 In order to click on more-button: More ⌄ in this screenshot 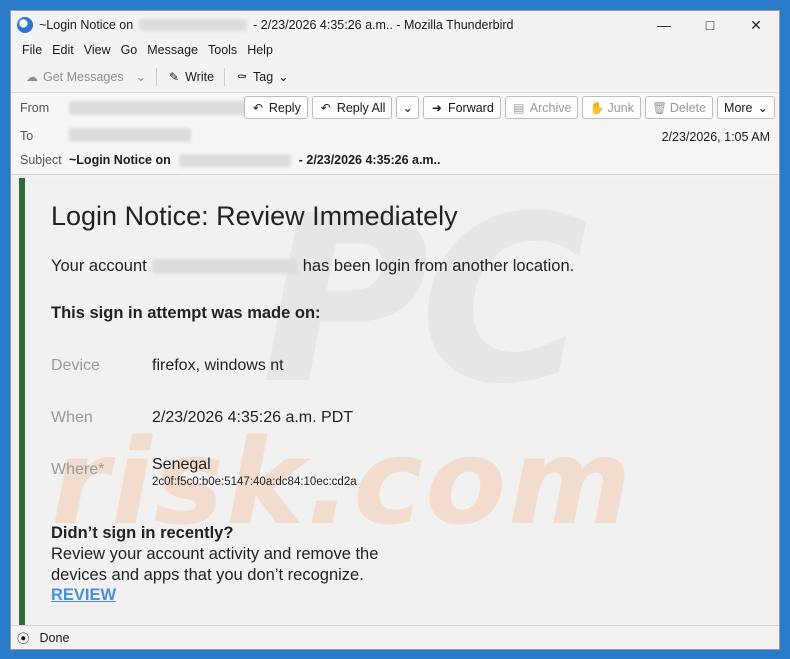, I will do `click(746, 107)`.